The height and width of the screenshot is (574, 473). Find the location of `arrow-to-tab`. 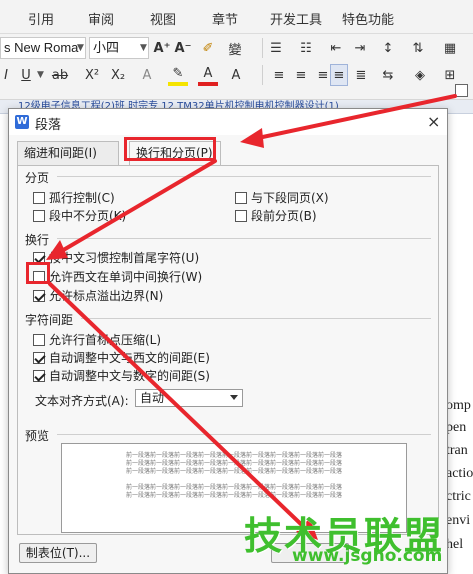

arrow-to-tab is located at coordinates (356, 117).